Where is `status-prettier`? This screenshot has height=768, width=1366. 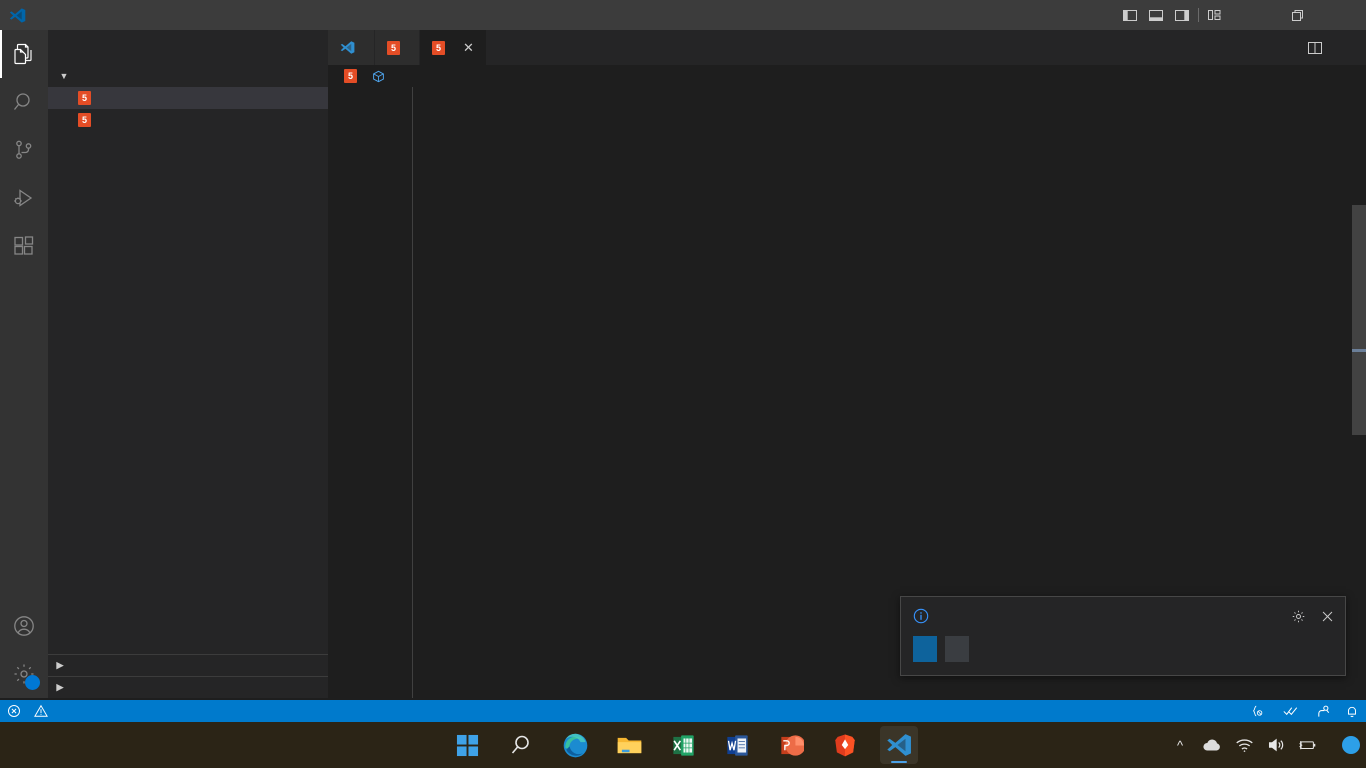 status-prettier is located at coordinates (1292, 711).